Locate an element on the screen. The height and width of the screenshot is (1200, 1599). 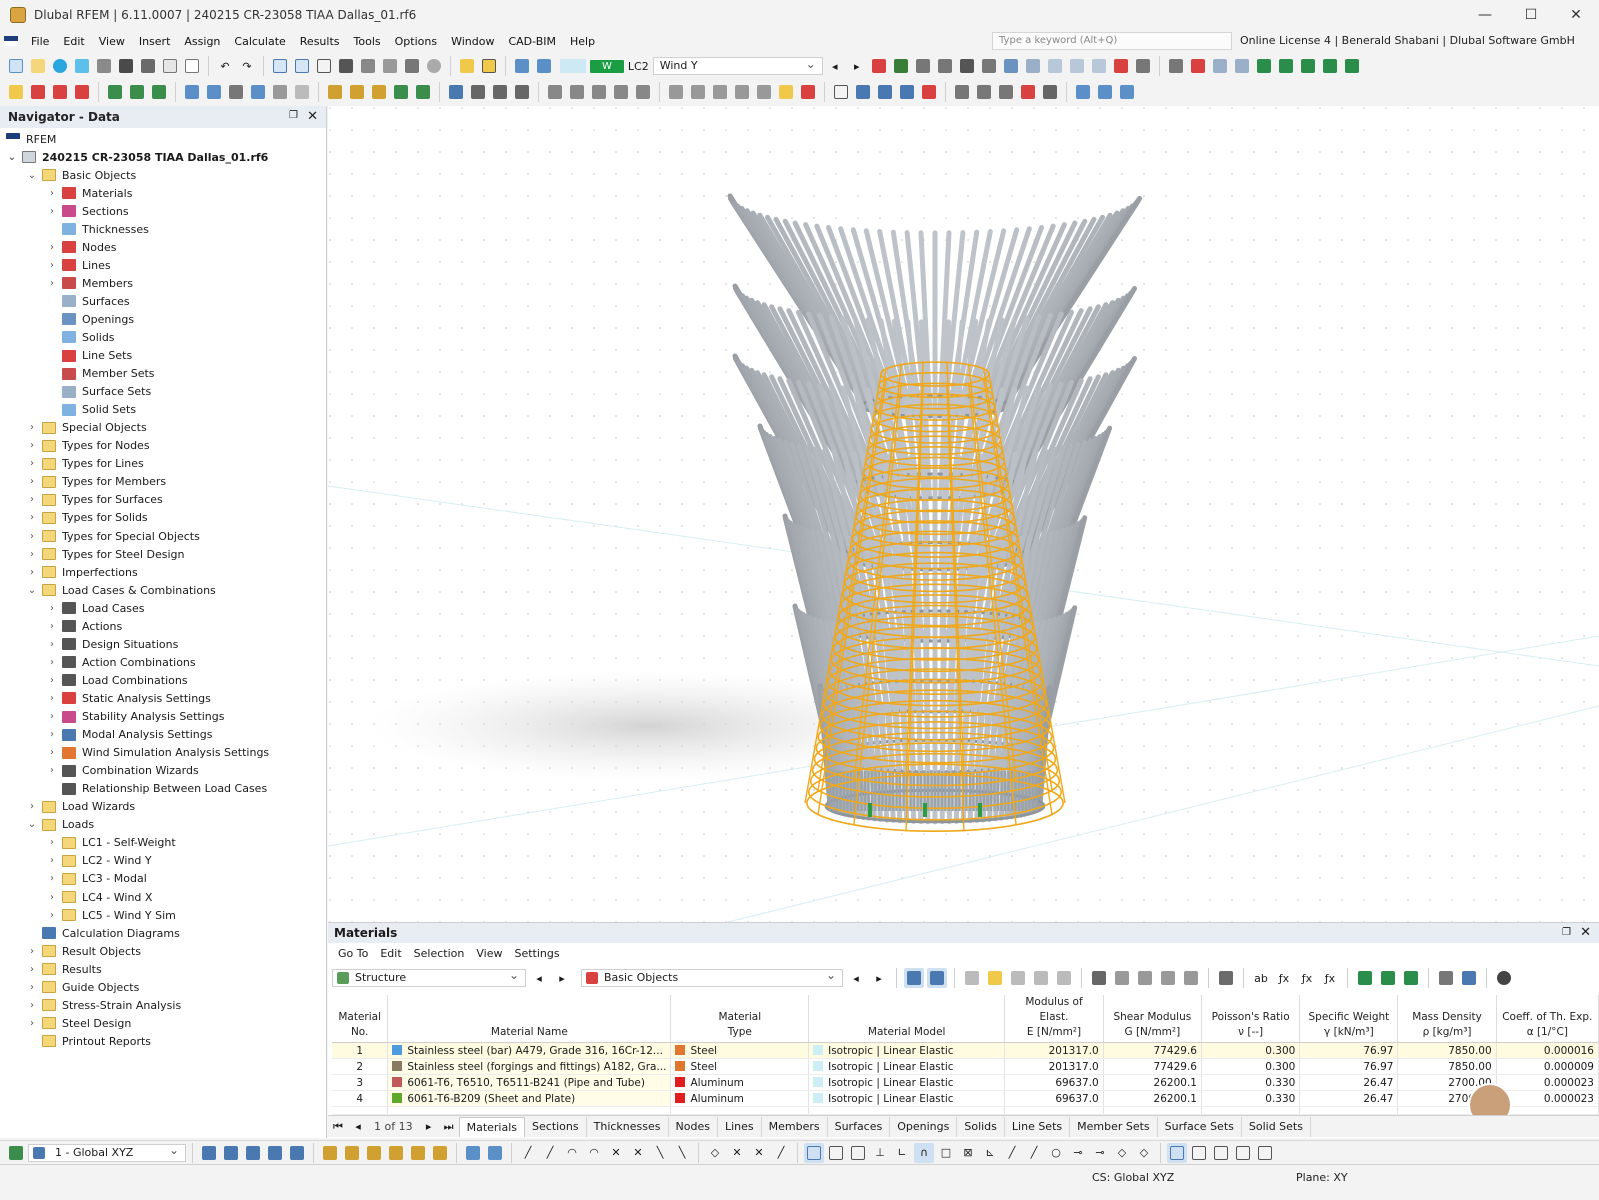
tab-materials: Materials is located at coordinates (492, 1126).